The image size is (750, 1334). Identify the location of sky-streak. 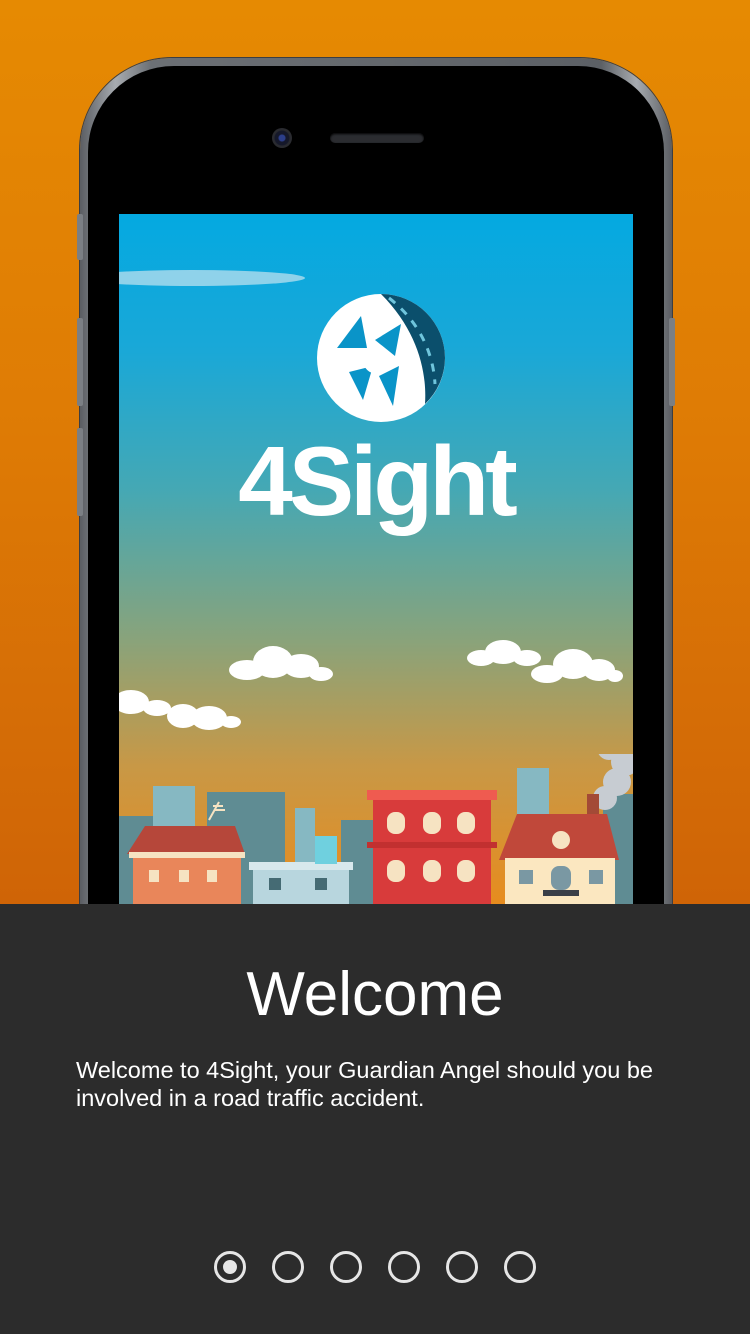
(212, 278).